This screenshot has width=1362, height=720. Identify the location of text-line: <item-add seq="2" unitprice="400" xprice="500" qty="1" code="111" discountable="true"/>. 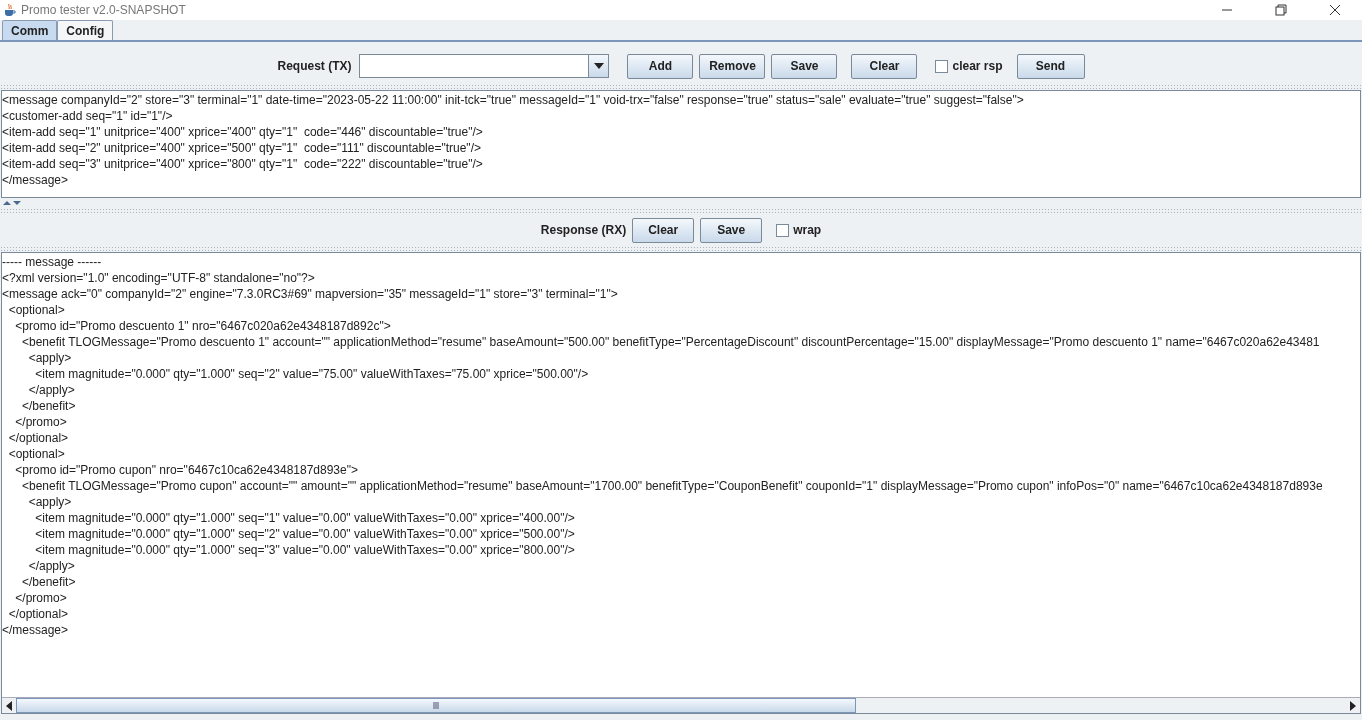
(241, 148).